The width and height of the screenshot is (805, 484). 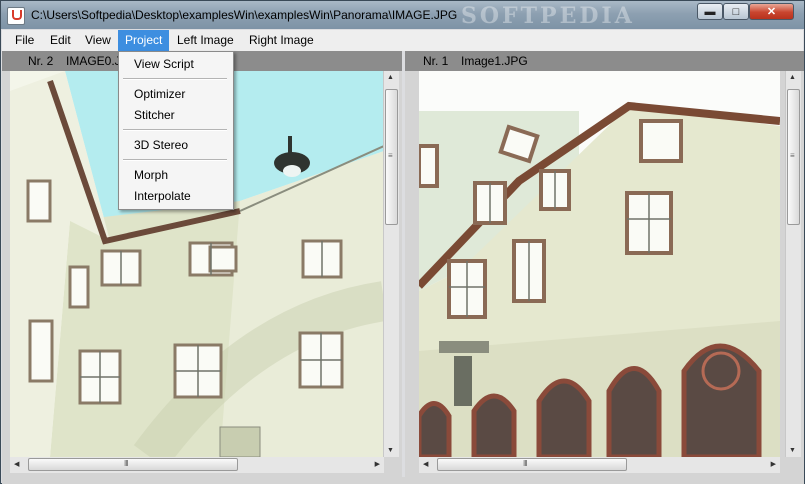 I want to click on right-horizontal-scrollbar: ◀ III ▶, so click(x=599, y=465).